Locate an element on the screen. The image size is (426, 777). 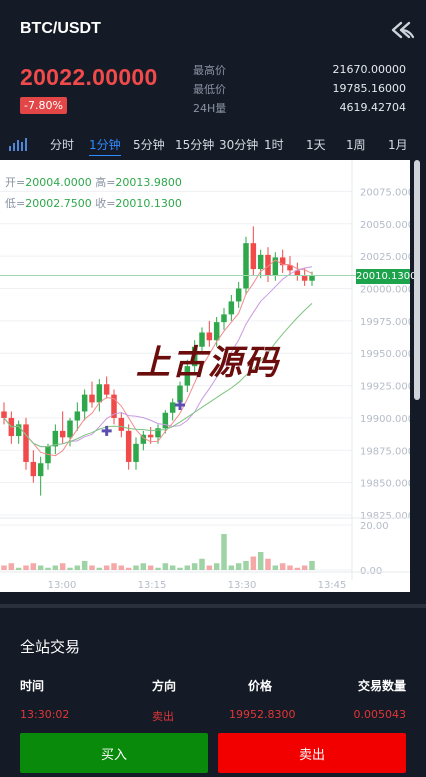
x-tick-label: 13:45 is located at coordinates (332, 585).